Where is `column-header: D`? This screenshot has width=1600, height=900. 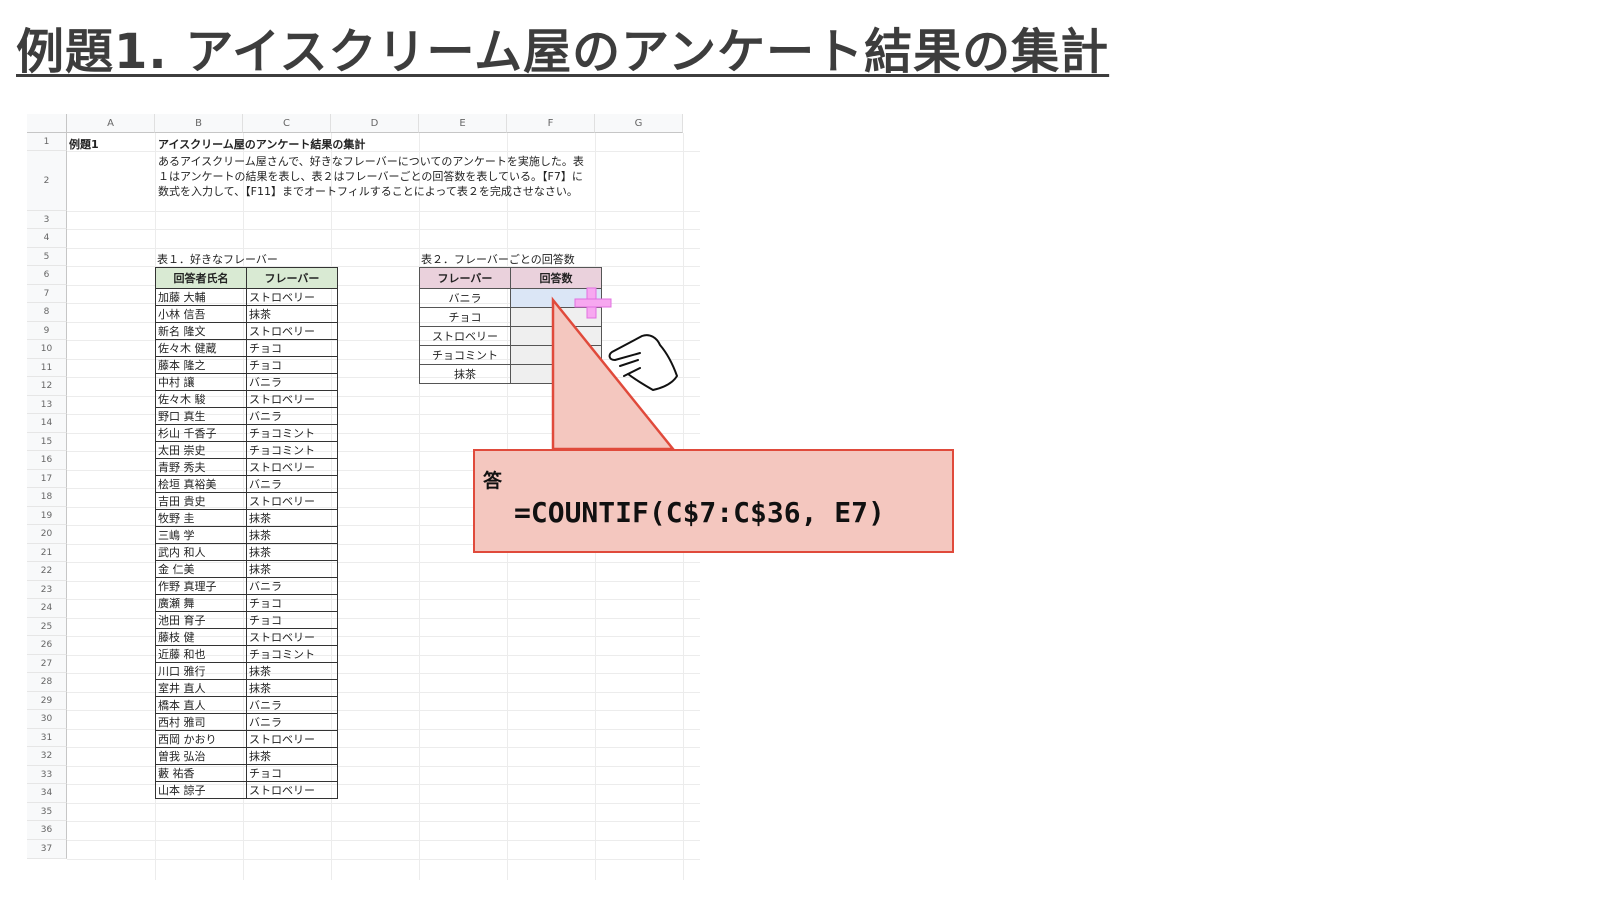
column-header: D is located at coordinates (375, 123).